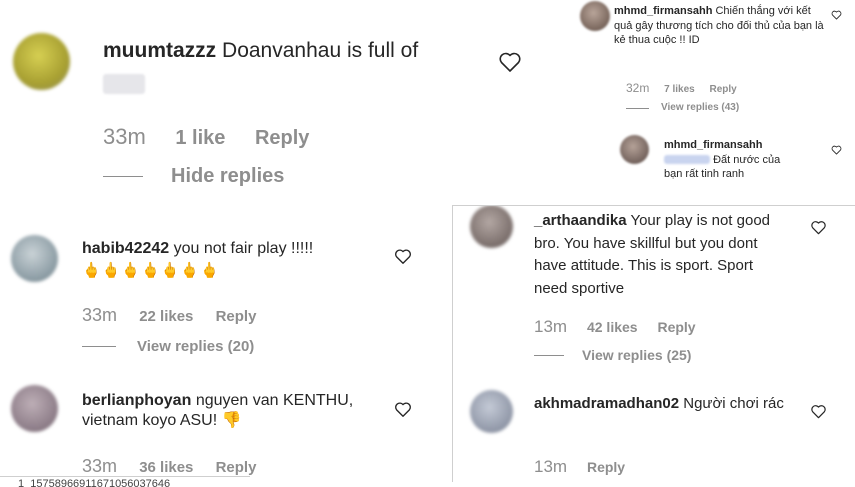 The width and height of the screenshot is (855, 487). I want to click on timestamp: 32m, so click(638, 88).